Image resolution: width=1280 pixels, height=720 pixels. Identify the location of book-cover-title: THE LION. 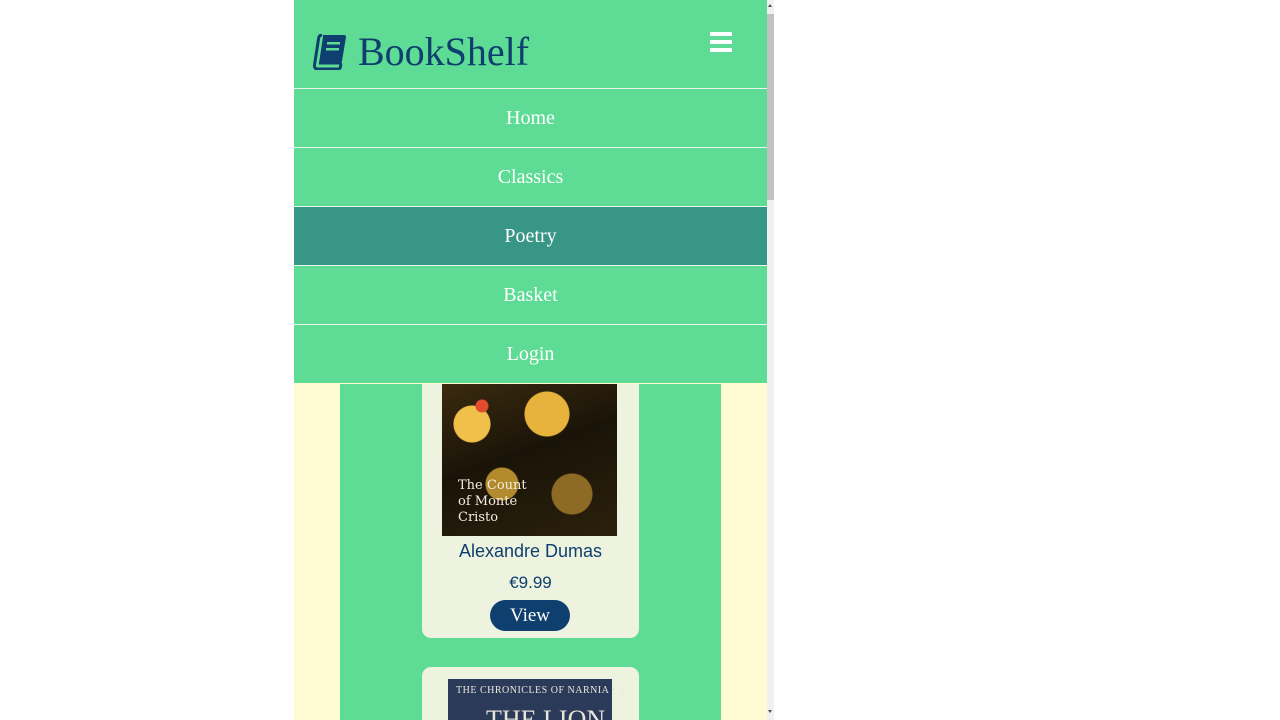
(546, 712).